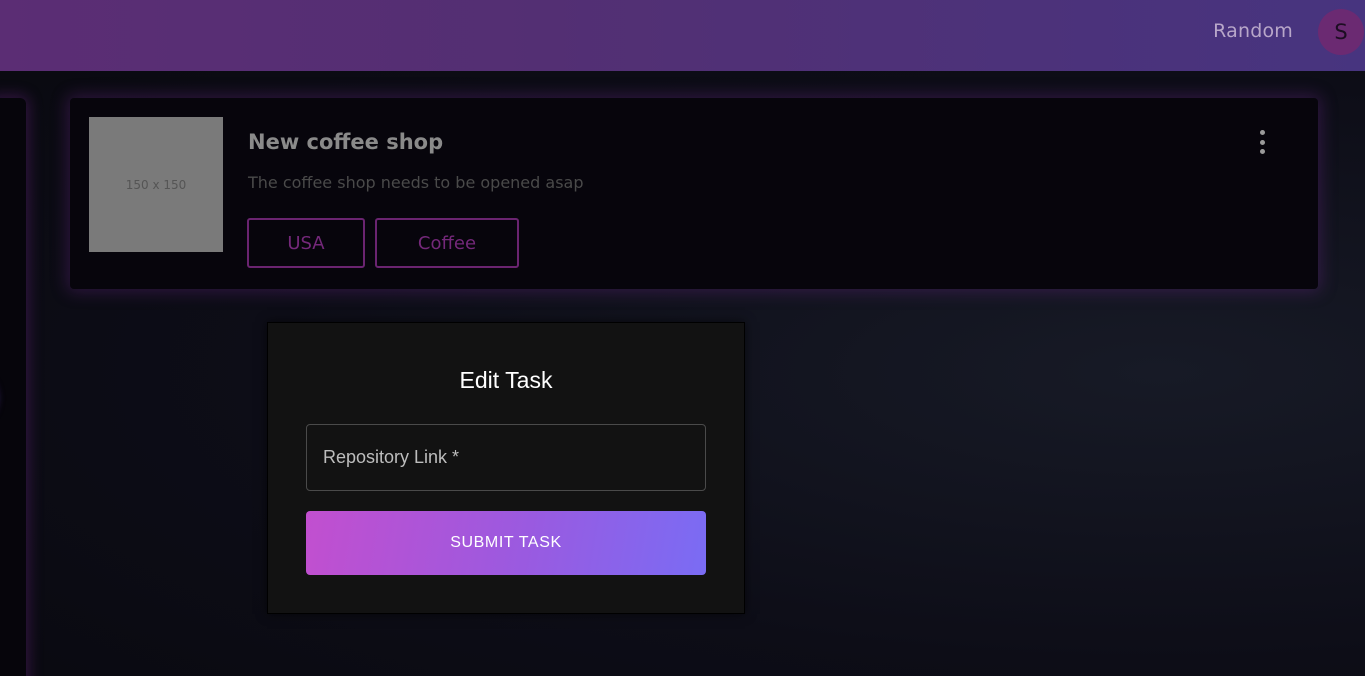 The width and height of the screenshot is (1365, 676). Describe the element at coordinates (1253, 31) in the screenshot. I see `user-name: Random` at that location.